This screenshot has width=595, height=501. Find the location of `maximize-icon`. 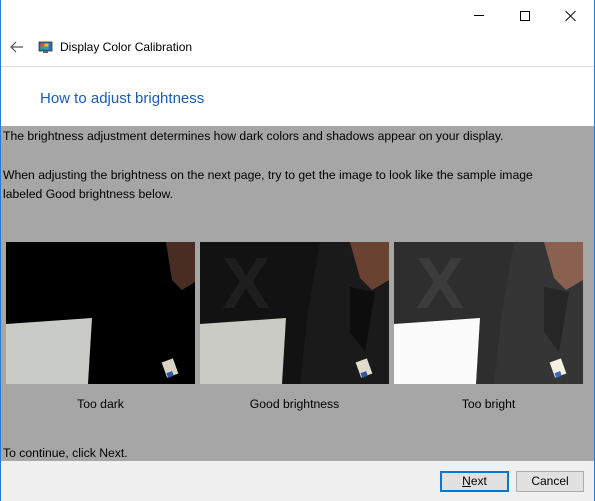

maximize-icon is located at coordinates (525, 15).